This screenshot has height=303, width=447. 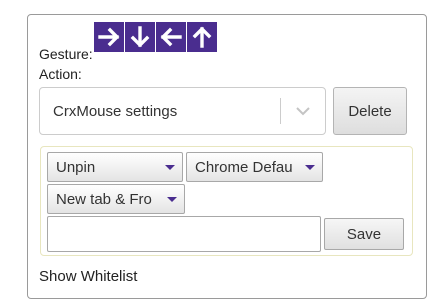 I want to click on arrow-down-icon, so click(x=139, y=37).